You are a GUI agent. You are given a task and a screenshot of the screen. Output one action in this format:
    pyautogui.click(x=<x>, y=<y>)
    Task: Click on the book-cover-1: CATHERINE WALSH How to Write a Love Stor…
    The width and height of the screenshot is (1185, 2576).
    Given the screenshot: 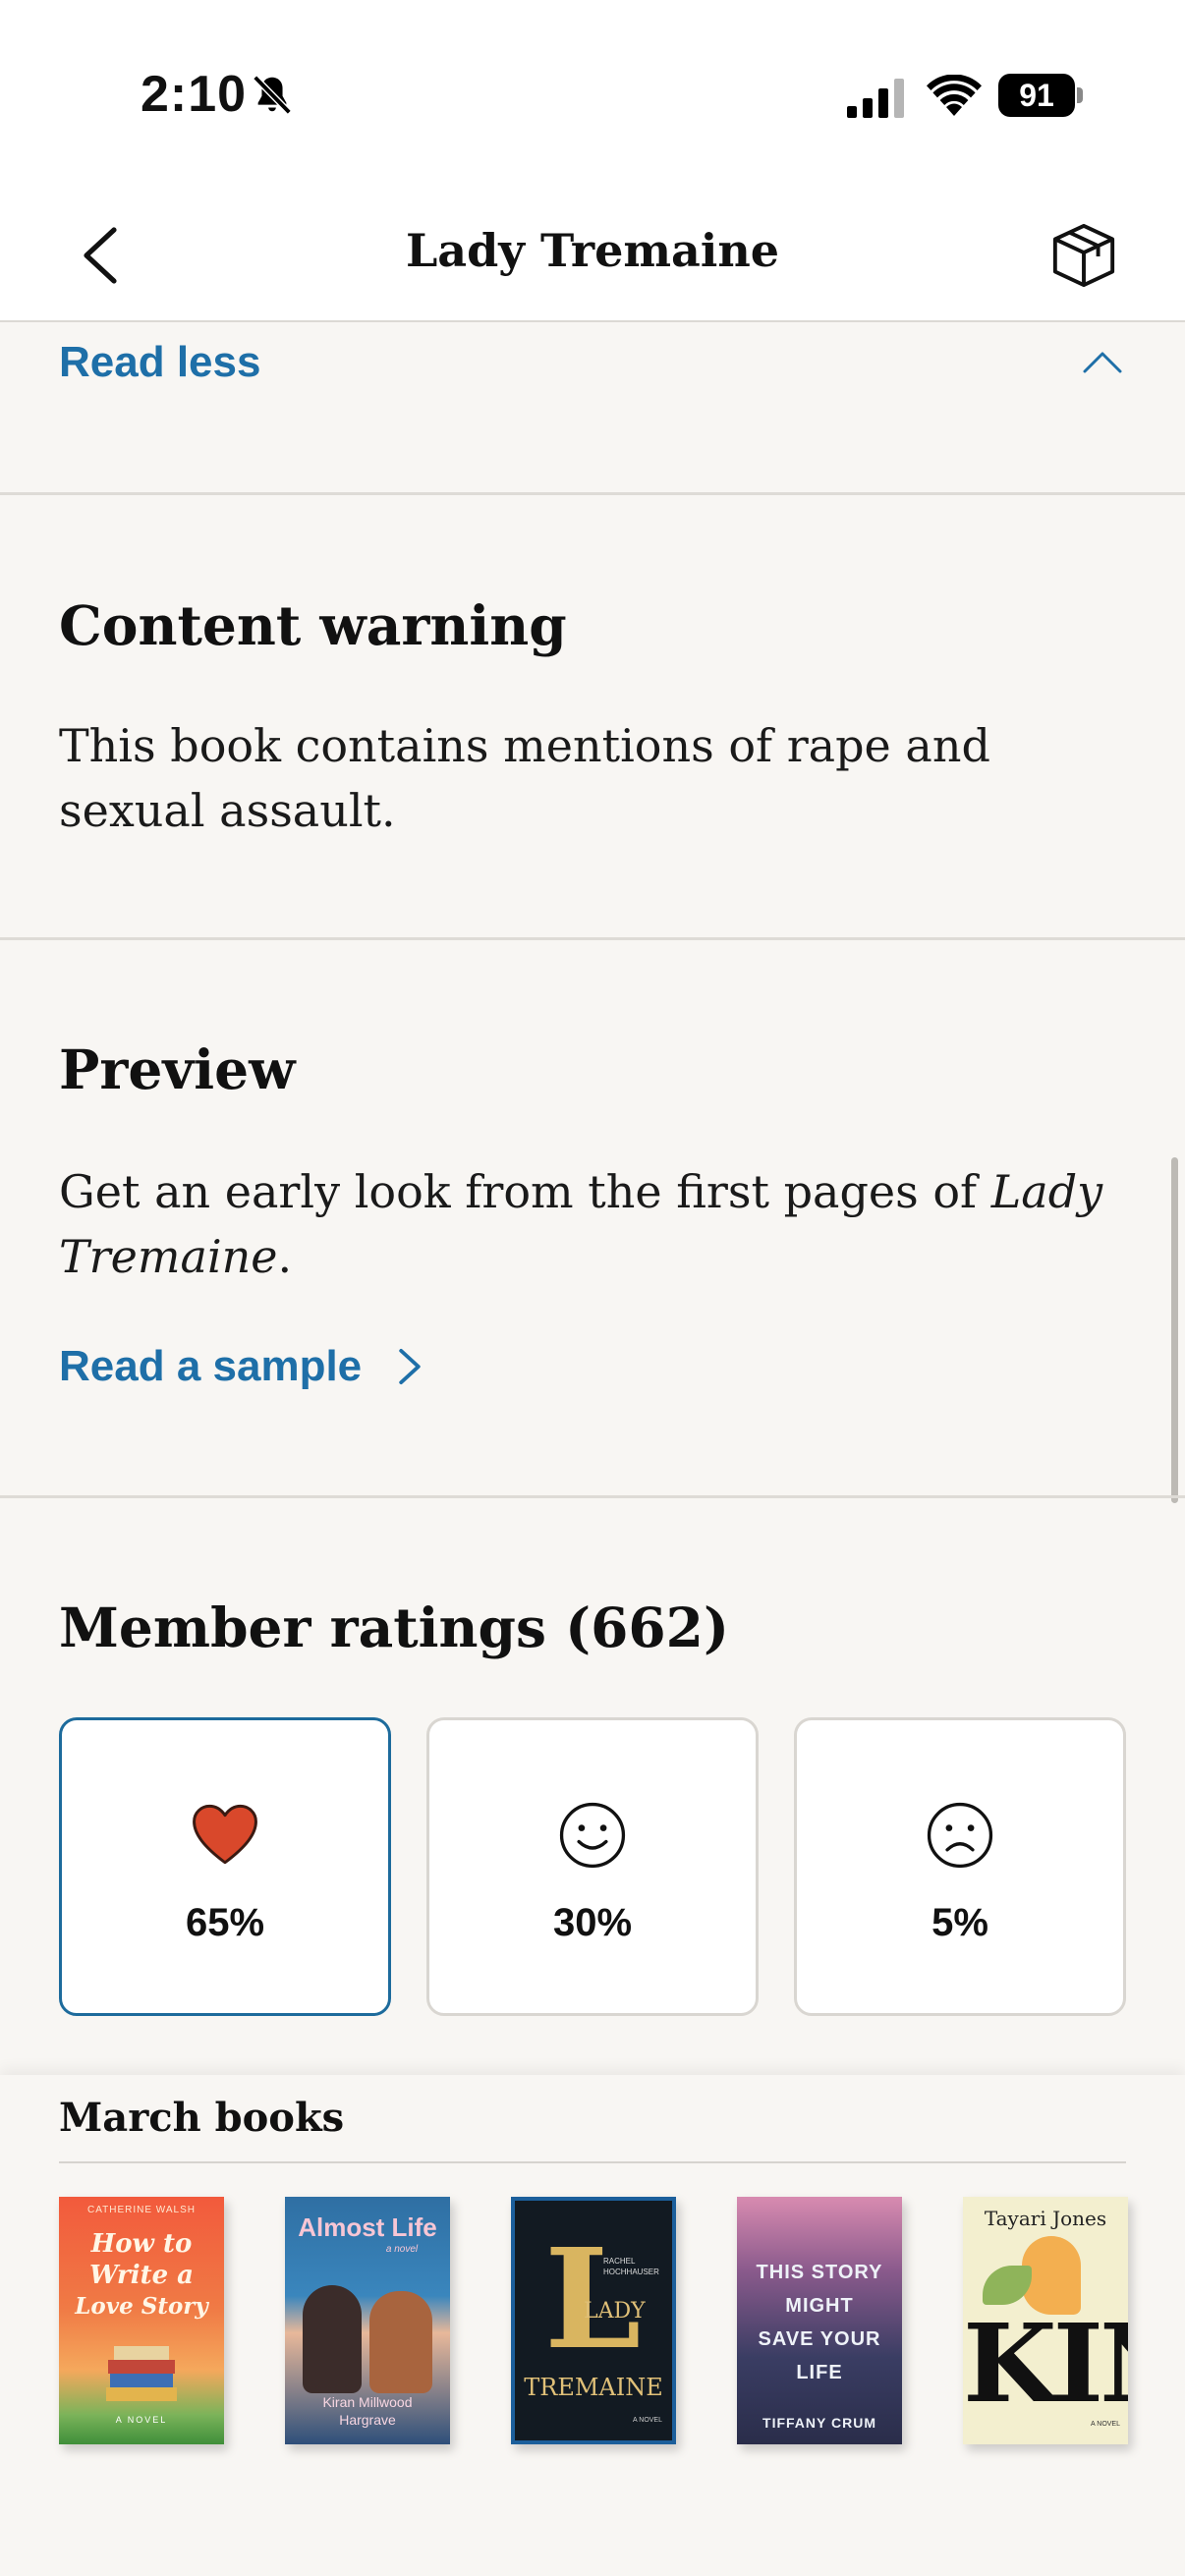 What is the action you would take?
    pyautogui.click(x=141, y=2320)
    